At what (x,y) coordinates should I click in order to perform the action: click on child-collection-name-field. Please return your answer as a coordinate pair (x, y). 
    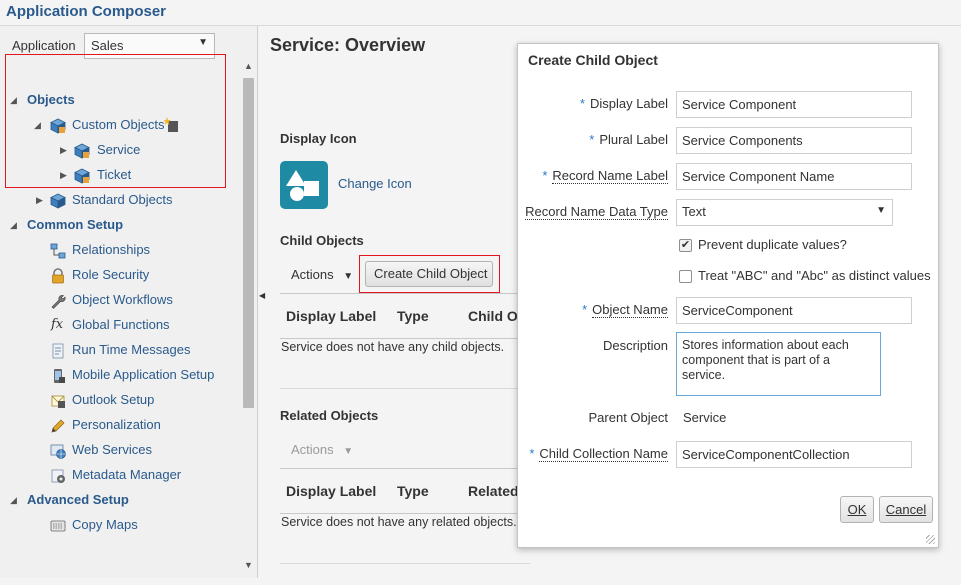
    Looking at the image, I should click on (794, 454).